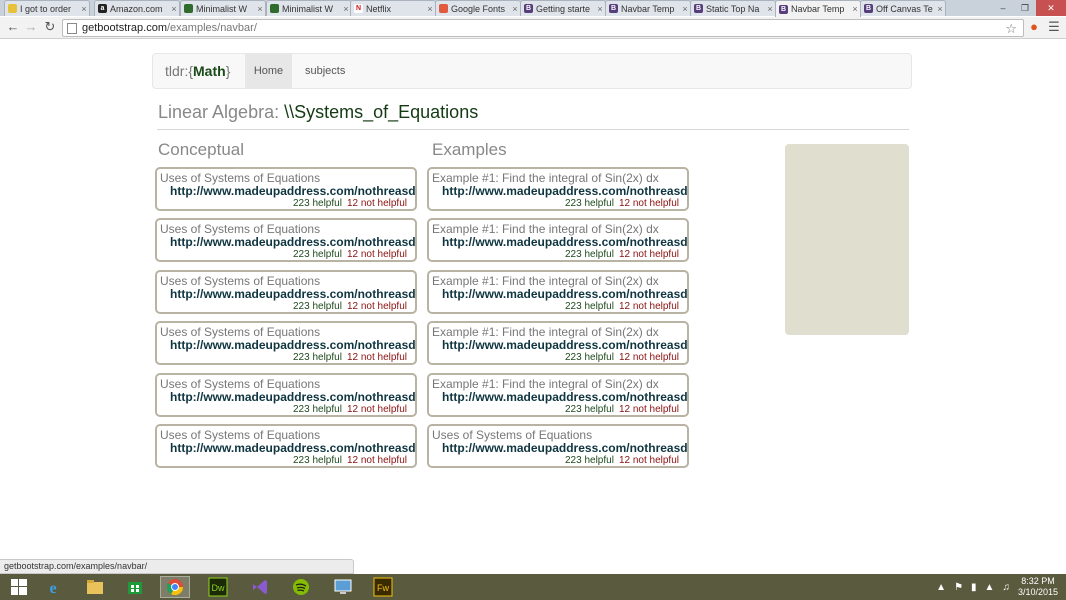 The height and width of the screenshot is (600, 1066). I want to click on menu-icon: ☰, so click(1054, 27).